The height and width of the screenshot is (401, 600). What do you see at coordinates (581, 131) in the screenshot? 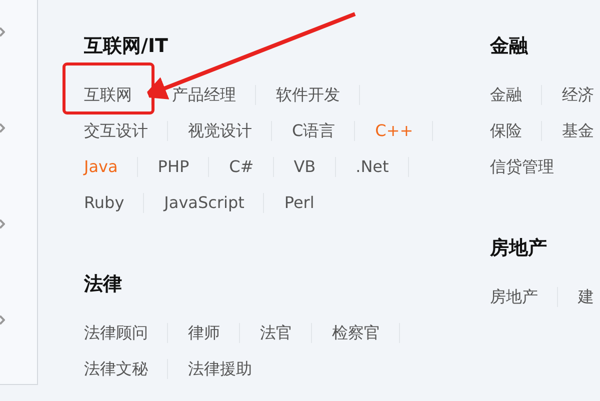
I see `job-link: 基金` at bounding box center [581, 131].